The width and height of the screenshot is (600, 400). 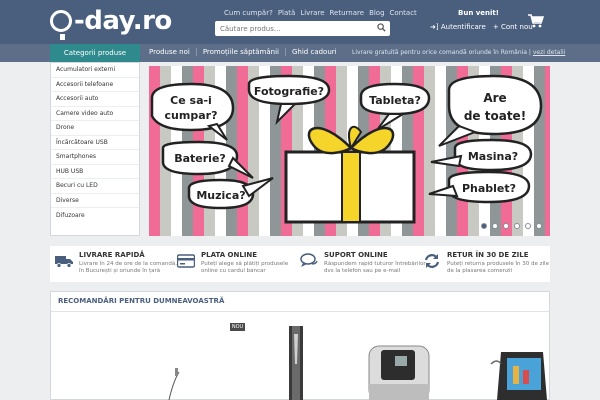 What do you see at coordinates (493, 156) in the screenshot?
I see `bubble-masina: Masina?` at bounding box center [493, 156].